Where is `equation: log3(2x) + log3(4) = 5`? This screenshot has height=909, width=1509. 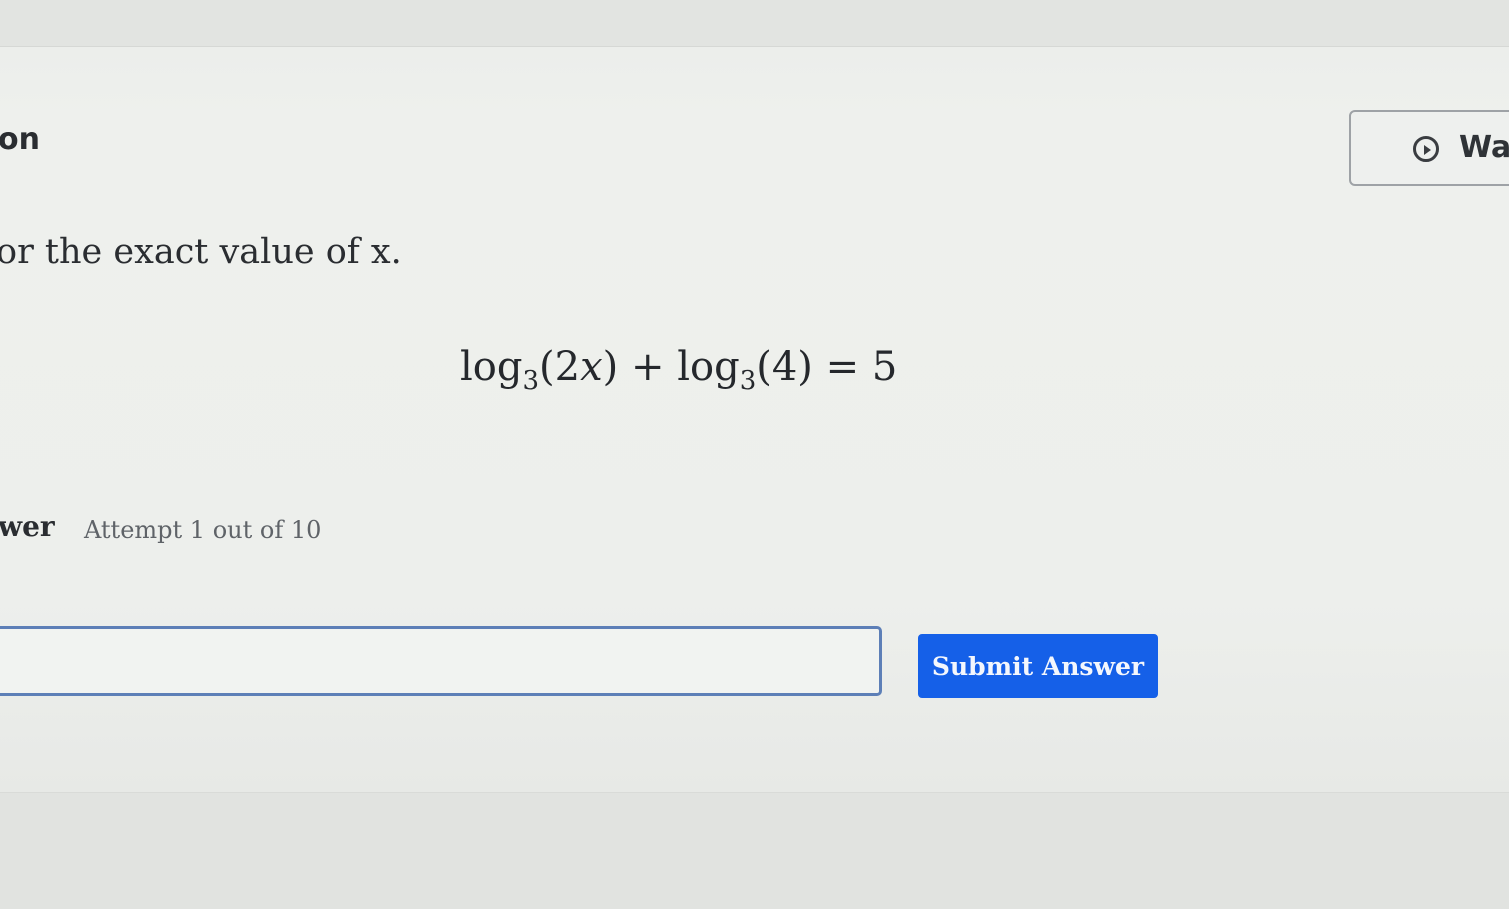 equation: log3(2x) + log3(4) = 5 is located at coordinates (678, 370).